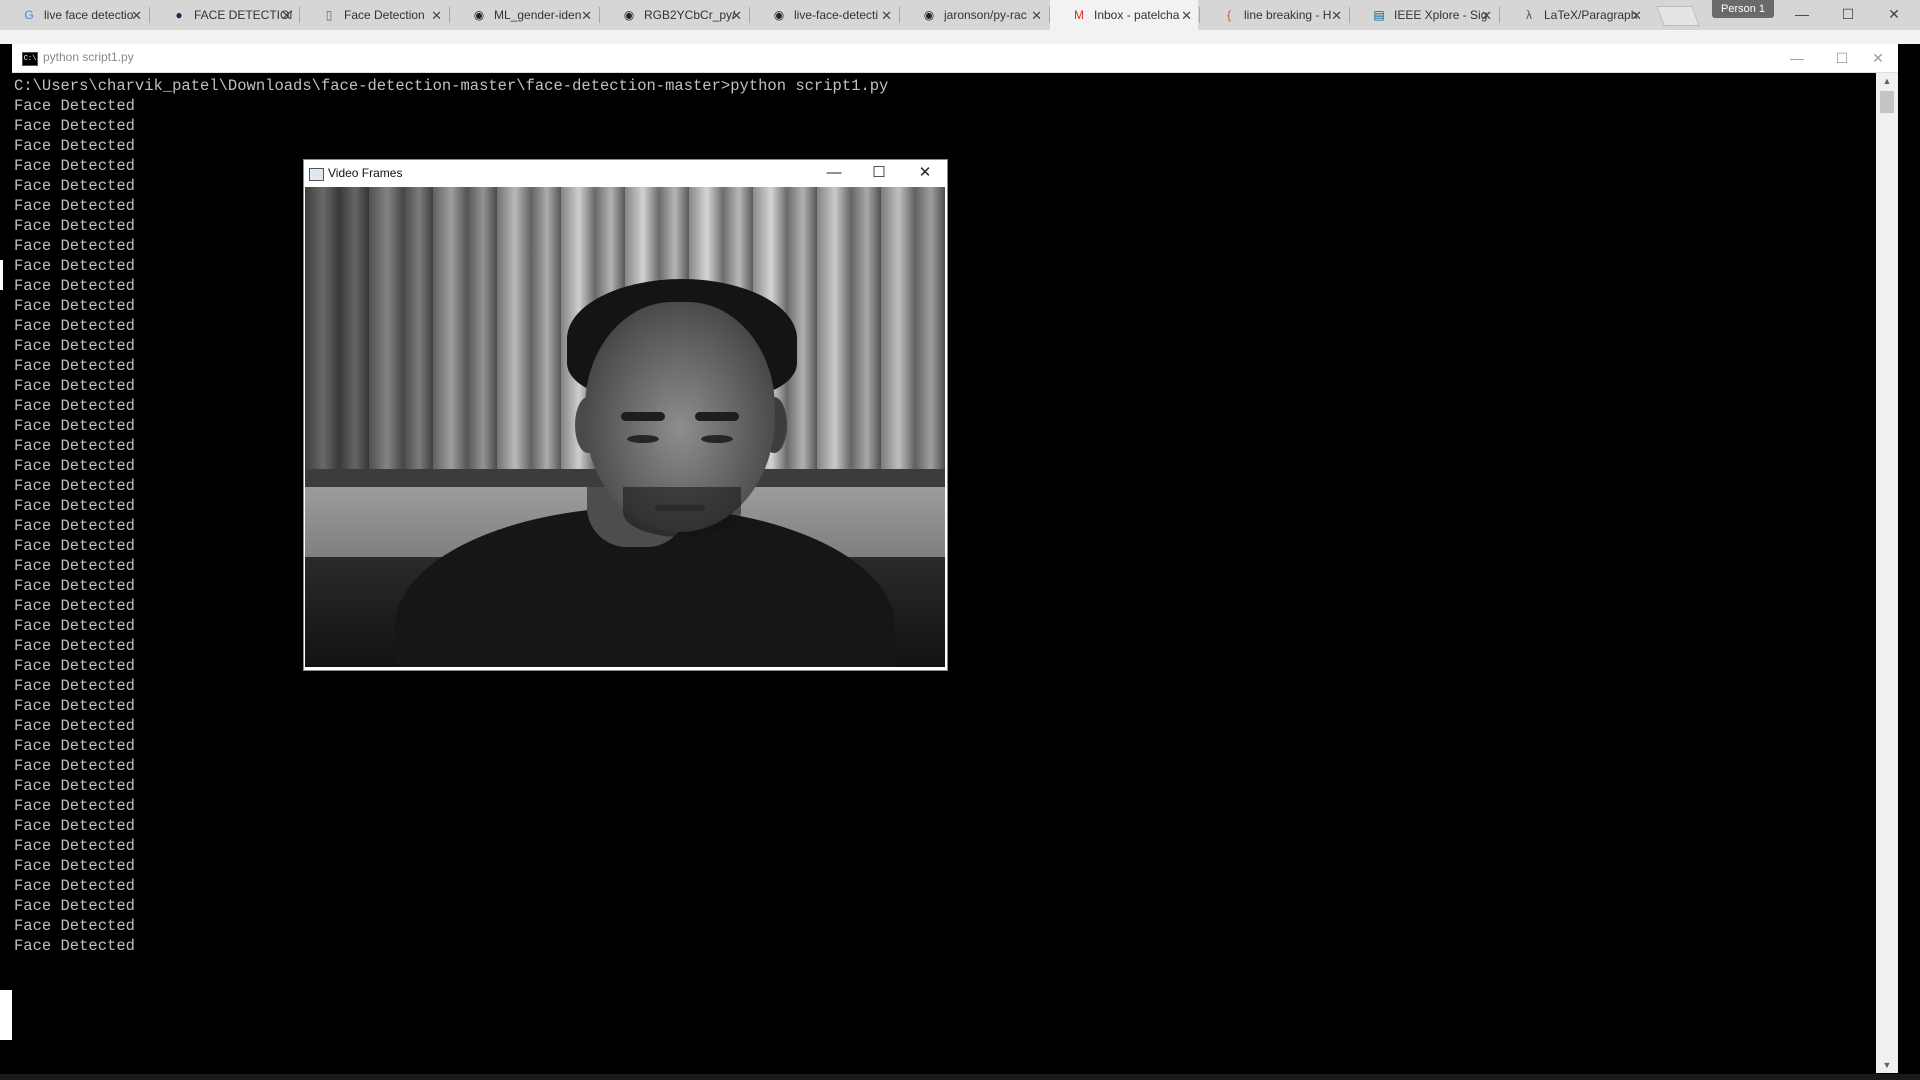 This screenshot has height=1080, width=1920. Describe the element at coordinates (682, 512) in the screenshot. I see `person-beard` at that location.